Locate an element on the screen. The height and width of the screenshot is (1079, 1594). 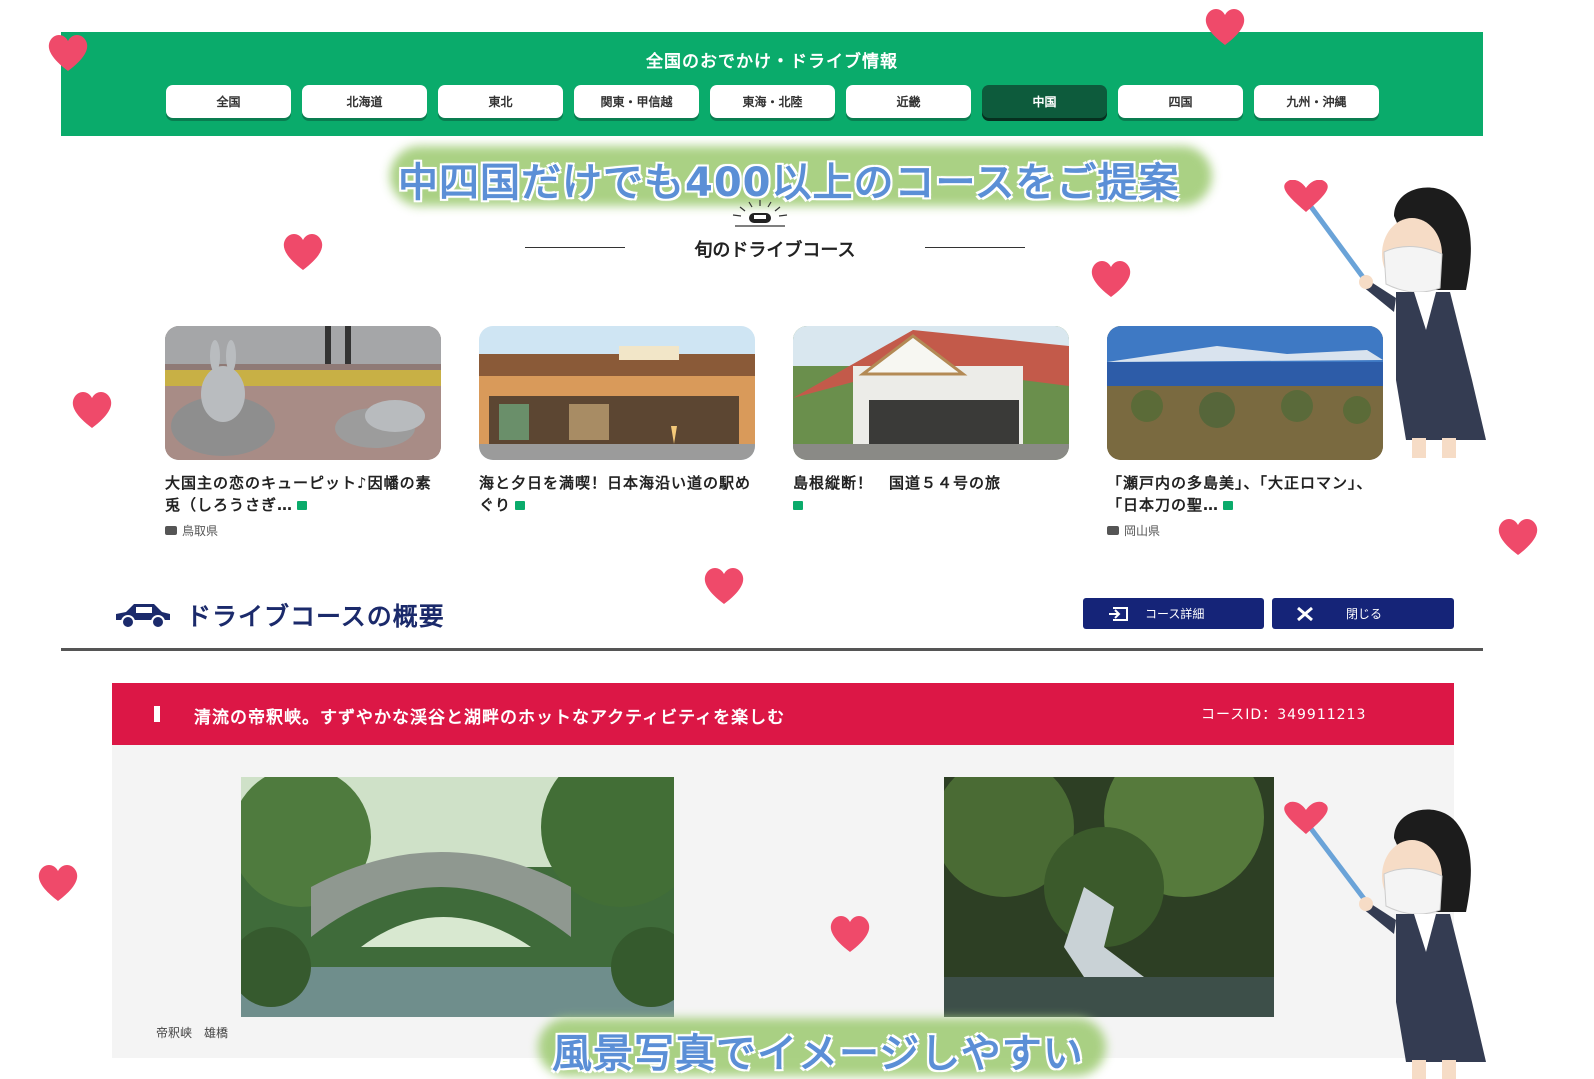
card-location: 鳥取県 is located at coordinates (303, 530).